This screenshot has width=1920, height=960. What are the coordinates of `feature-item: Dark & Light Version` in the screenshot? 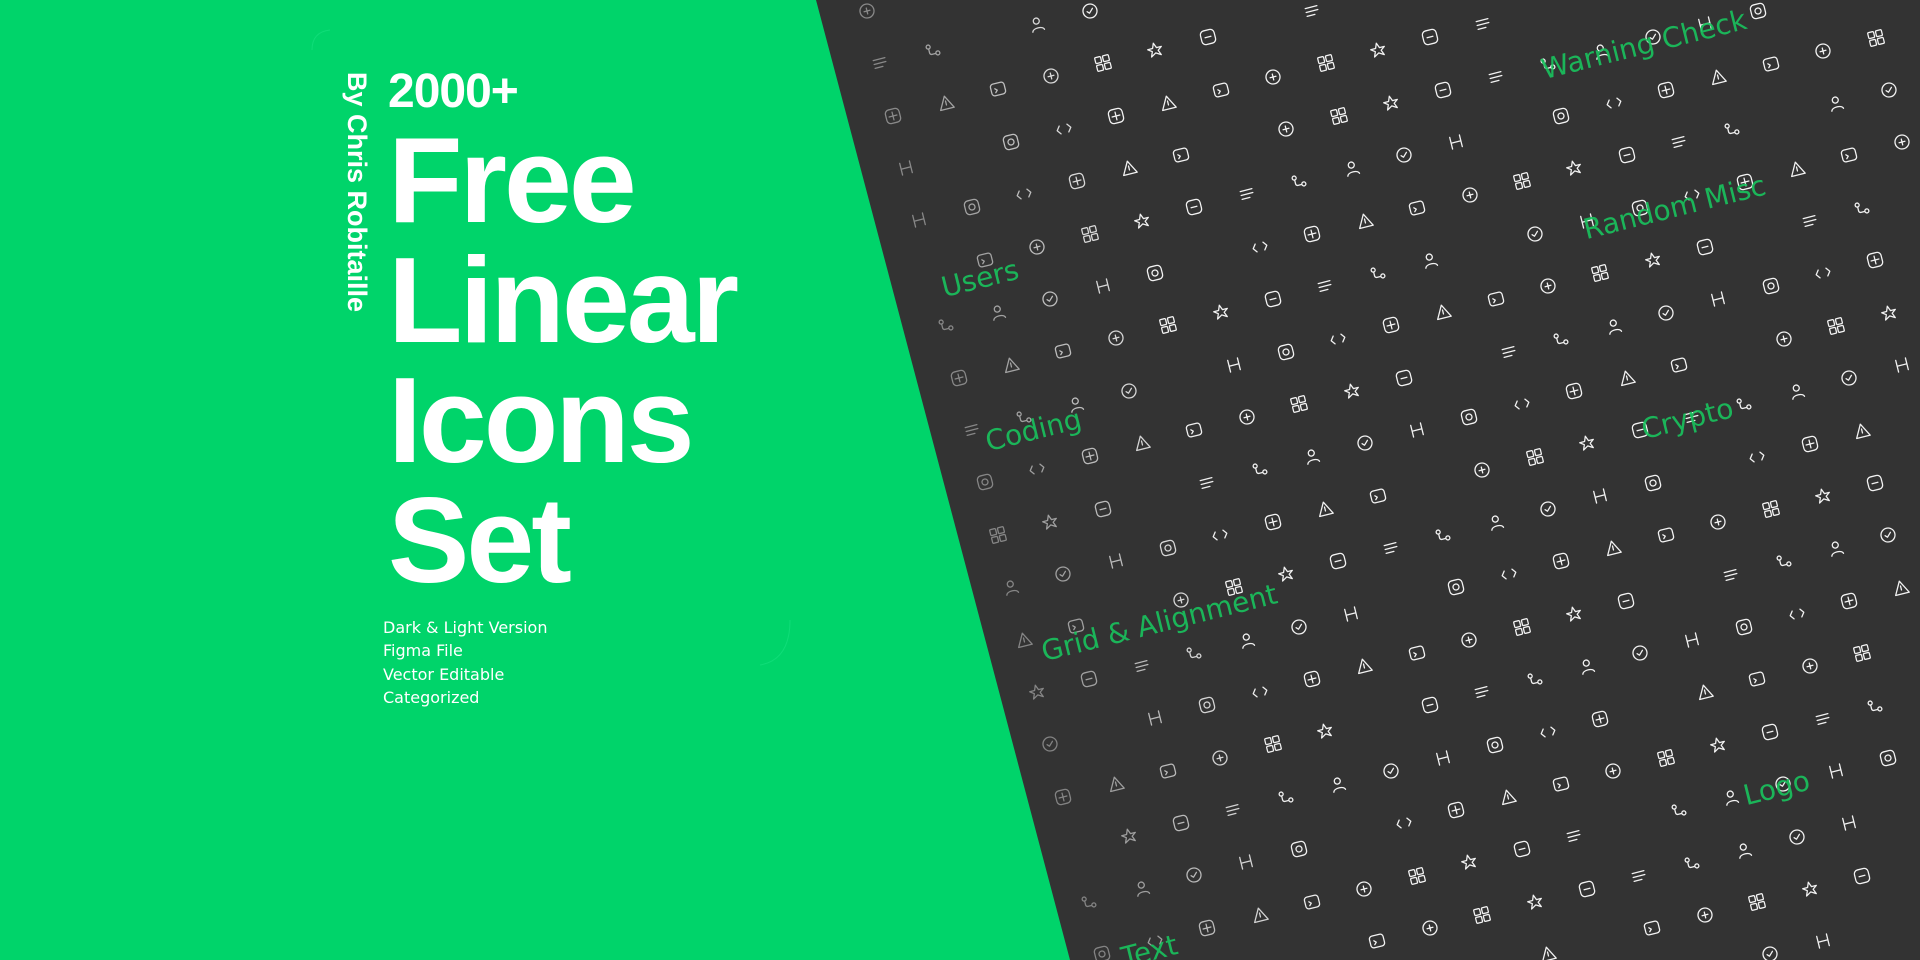 It's located at (465, 627).